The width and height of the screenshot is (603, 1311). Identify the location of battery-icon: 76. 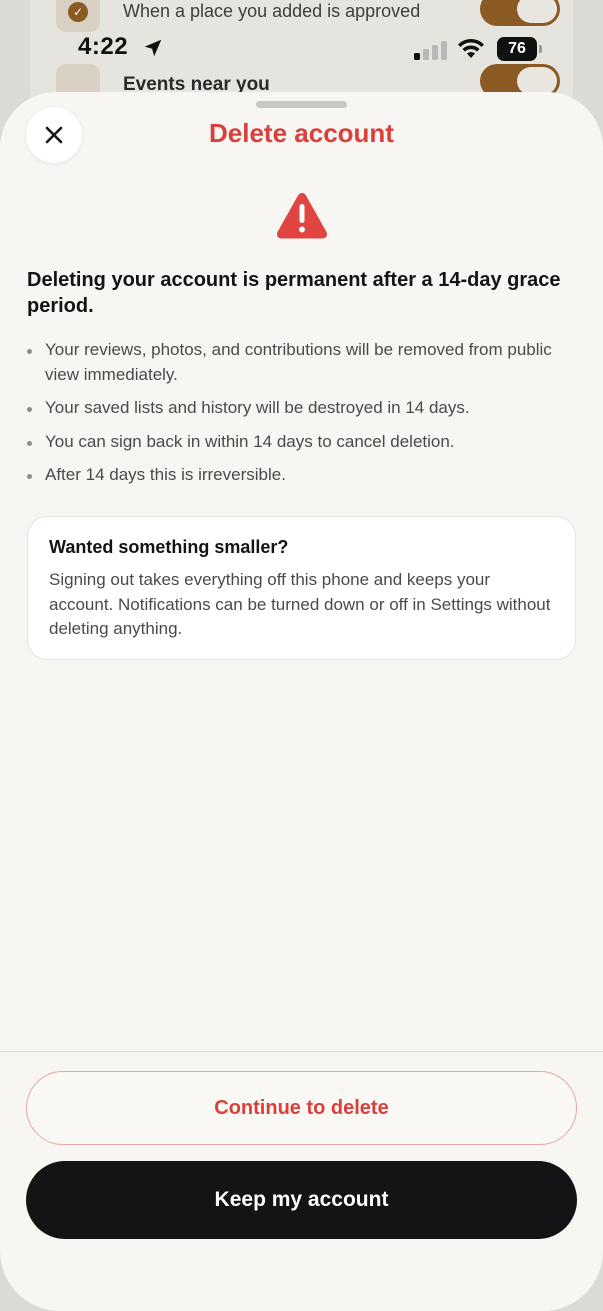
(520, 49).